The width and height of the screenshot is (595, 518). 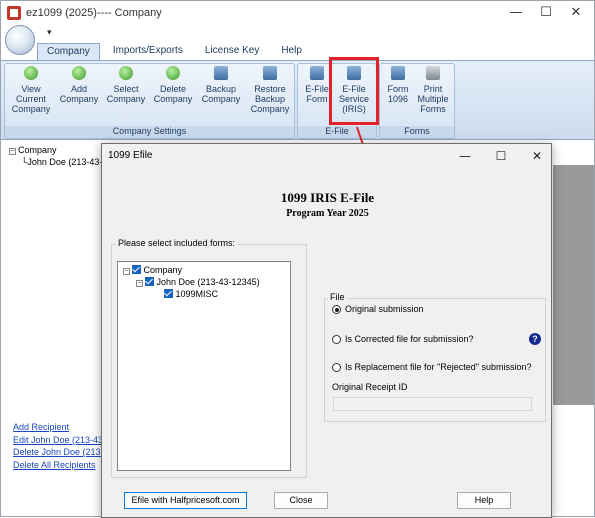 I want to click on dialog-minimize-icon: —, so click(x=465, y=156).